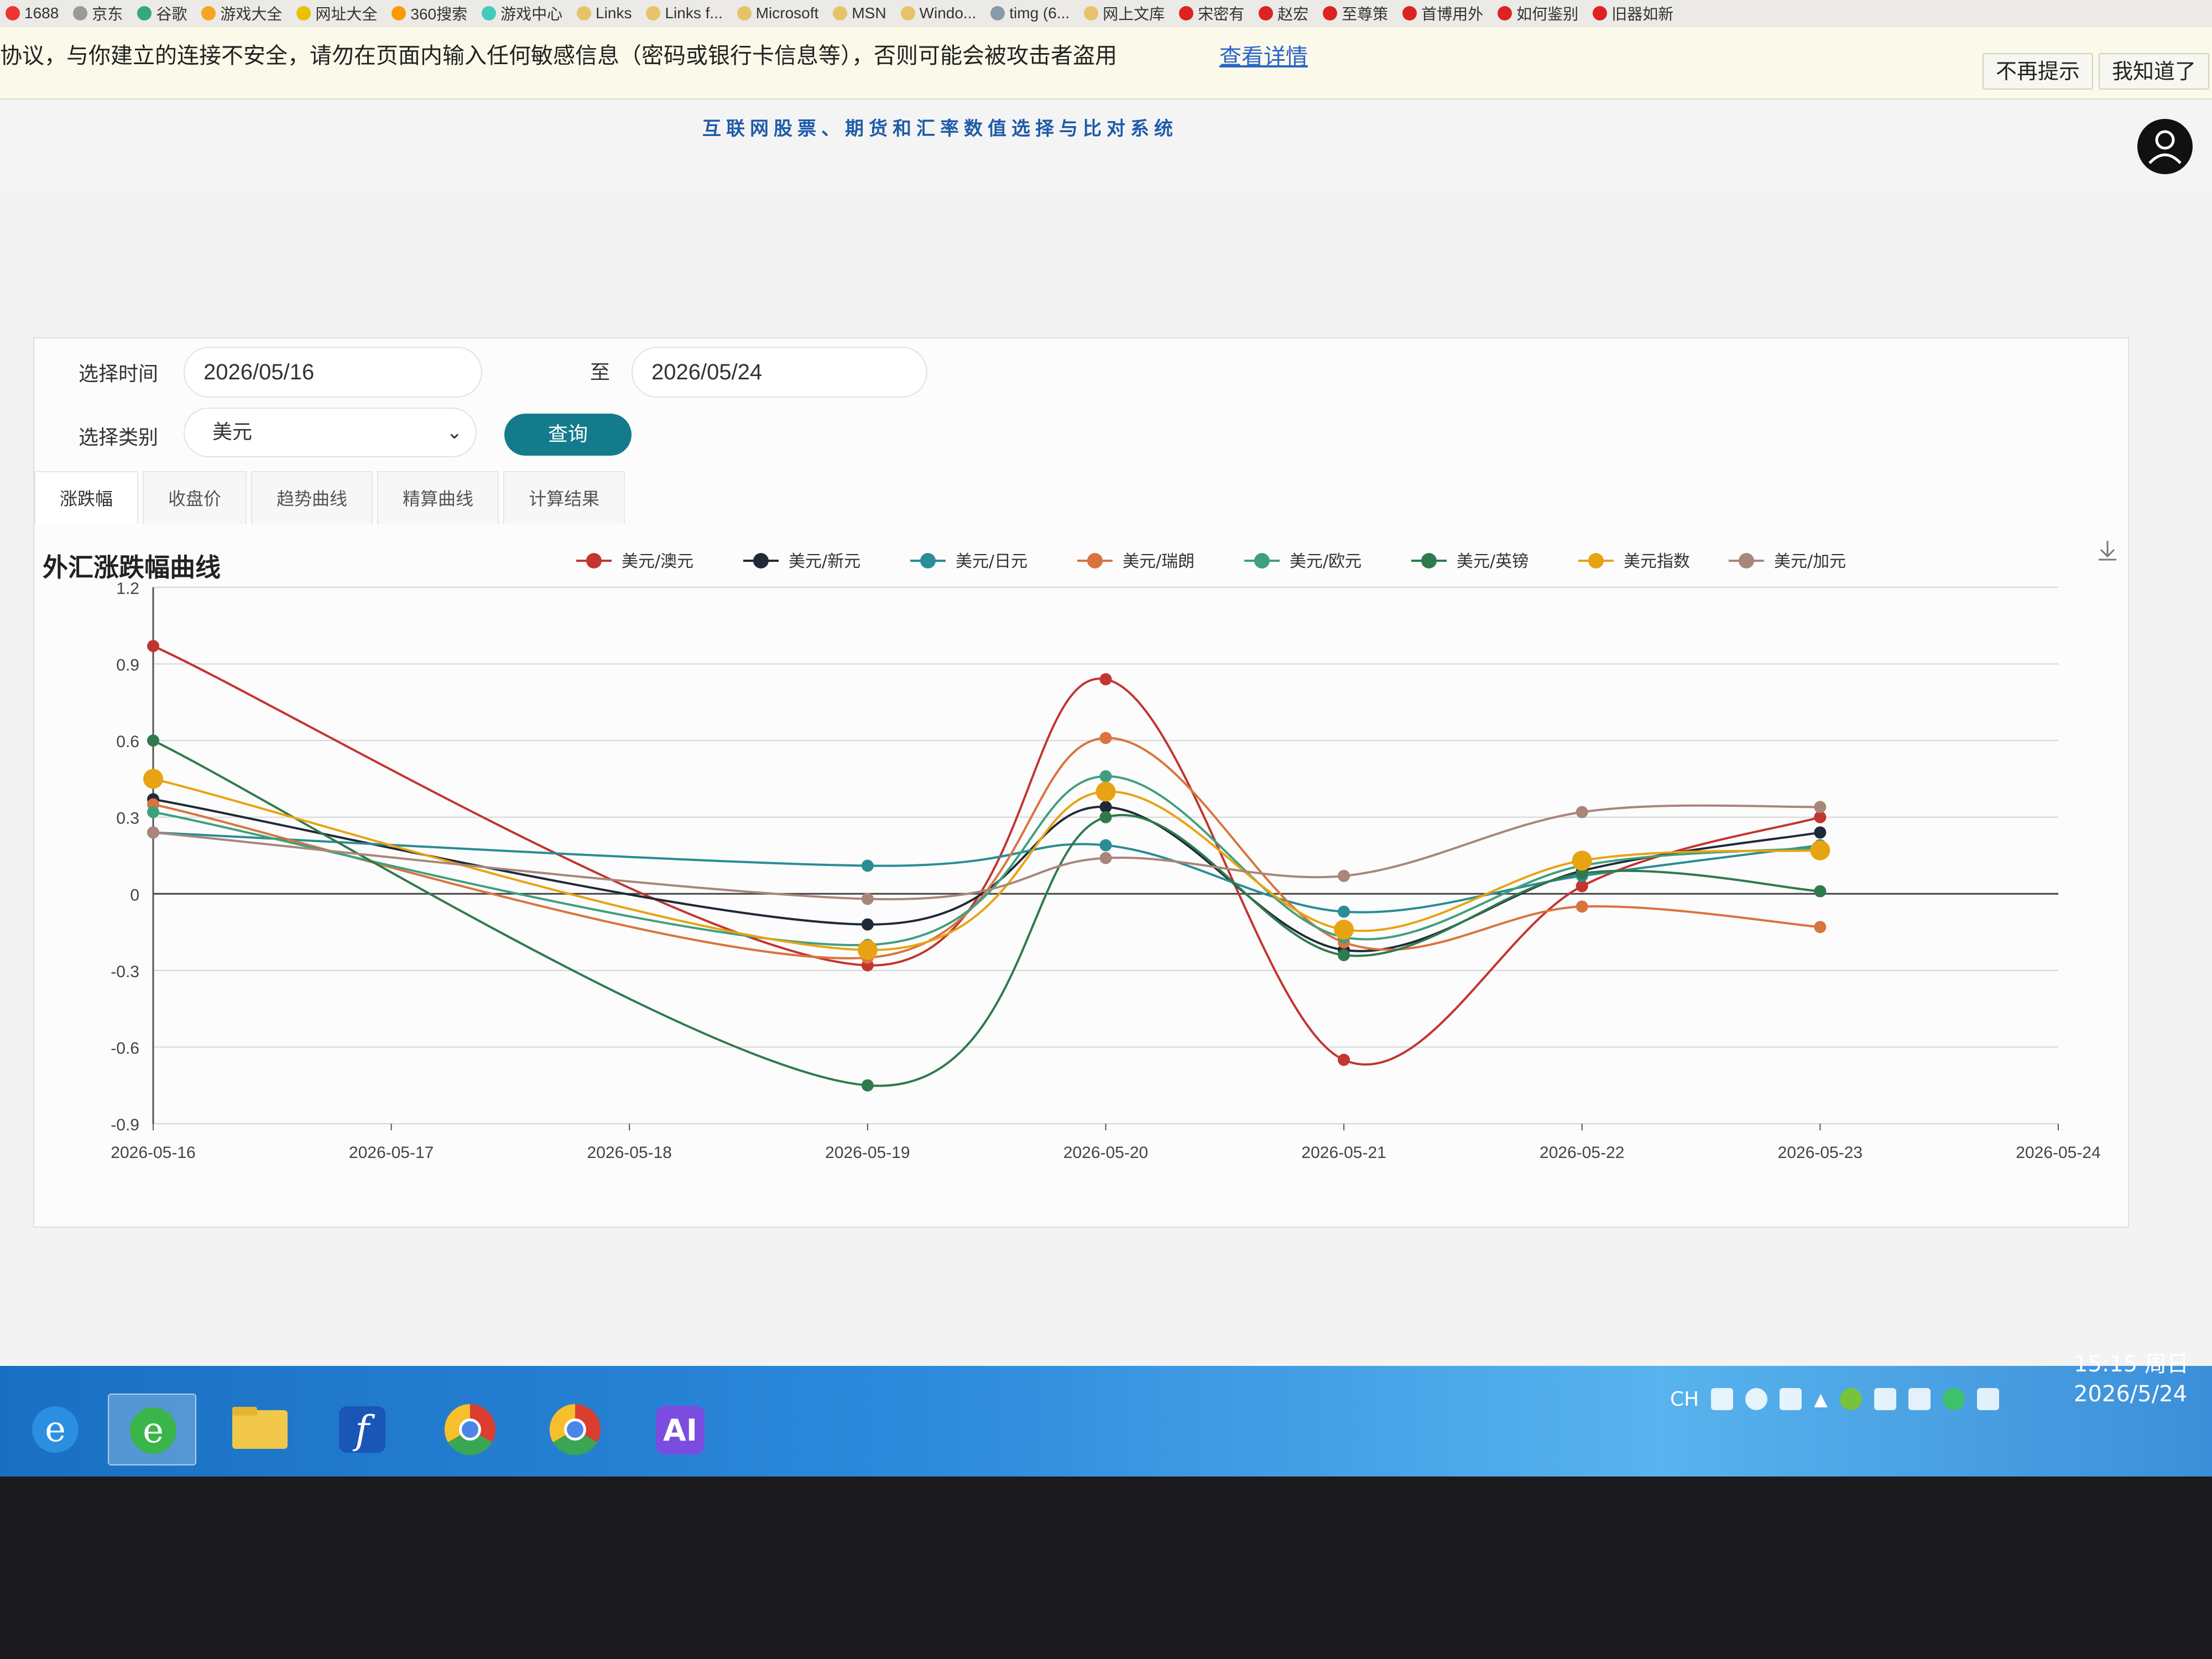  I want to click on user-icon, so click(2165, 147).